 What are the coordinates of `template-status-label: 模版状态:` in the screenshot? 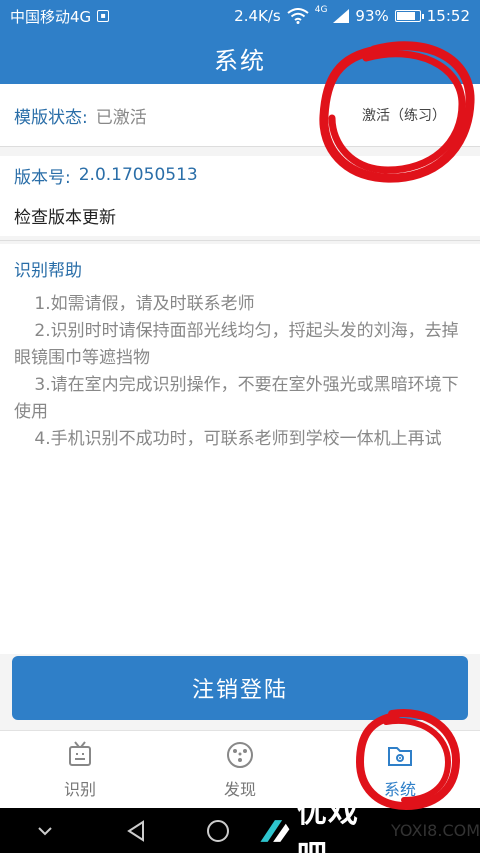 It's located at (51, 117).